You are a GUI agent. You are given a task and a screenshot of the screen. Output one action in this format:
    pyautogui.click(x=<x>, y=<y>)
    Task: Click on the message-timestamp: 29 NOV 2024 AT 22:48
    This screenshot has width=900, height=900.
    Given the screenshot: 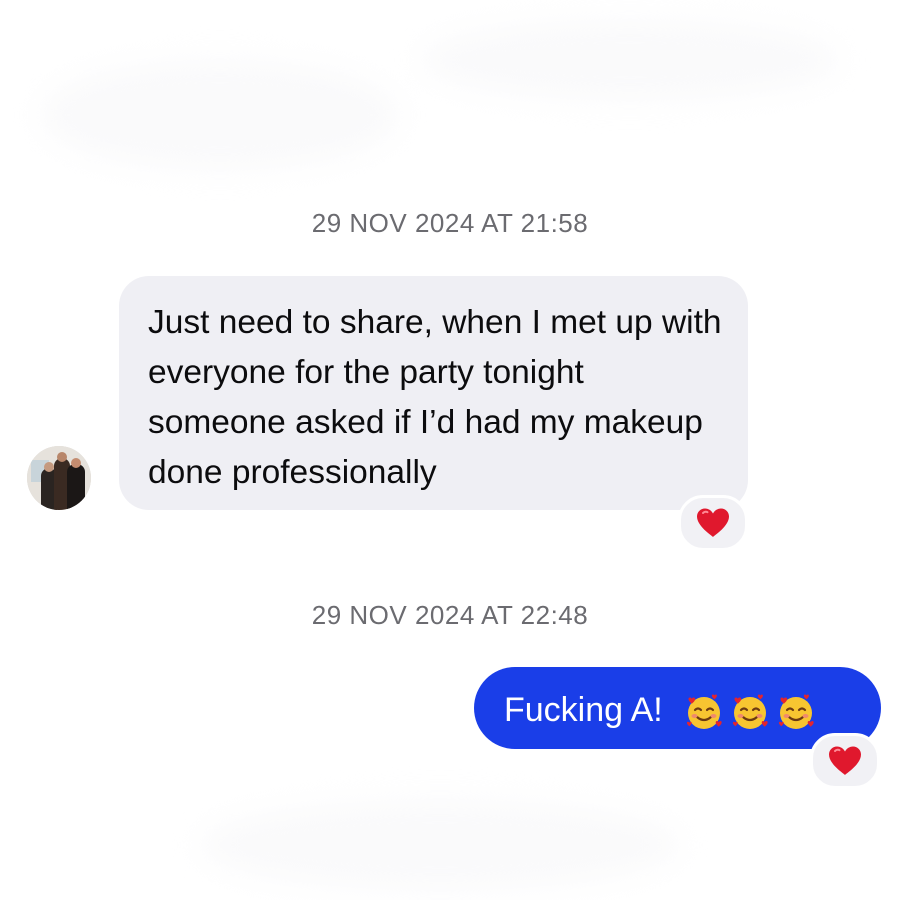 What is the action you would take?
    pyautogui.click(x=450, y=615)
    